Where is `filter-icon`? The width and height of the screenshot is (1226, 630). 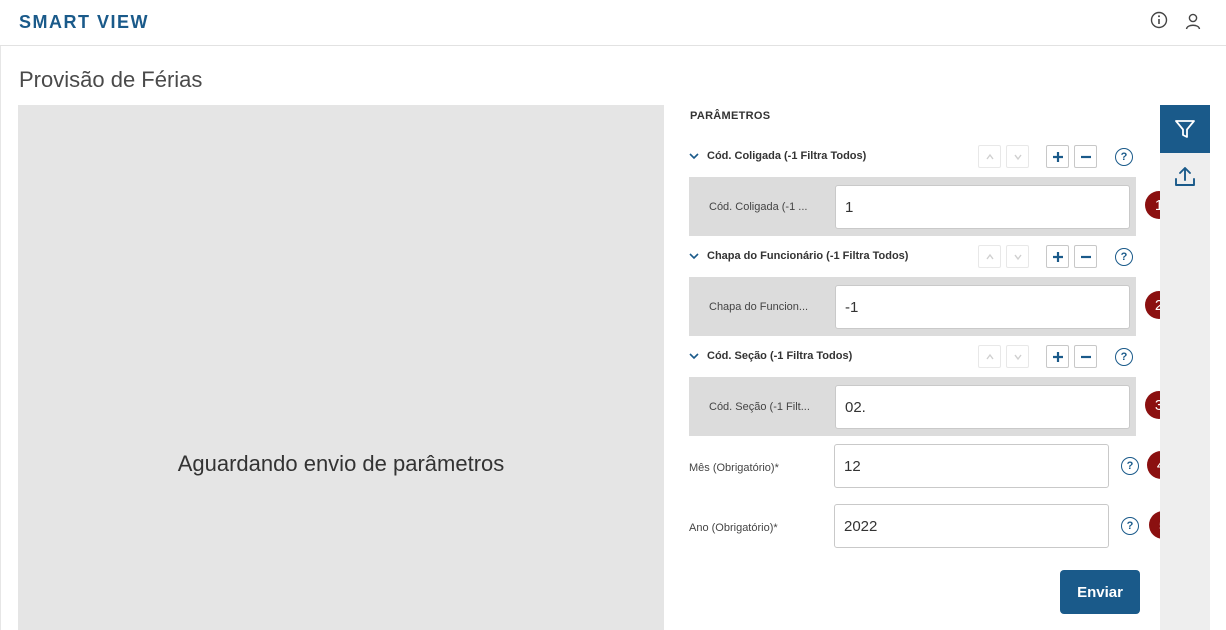 filter-icon is located at coordinates (1185, 129).